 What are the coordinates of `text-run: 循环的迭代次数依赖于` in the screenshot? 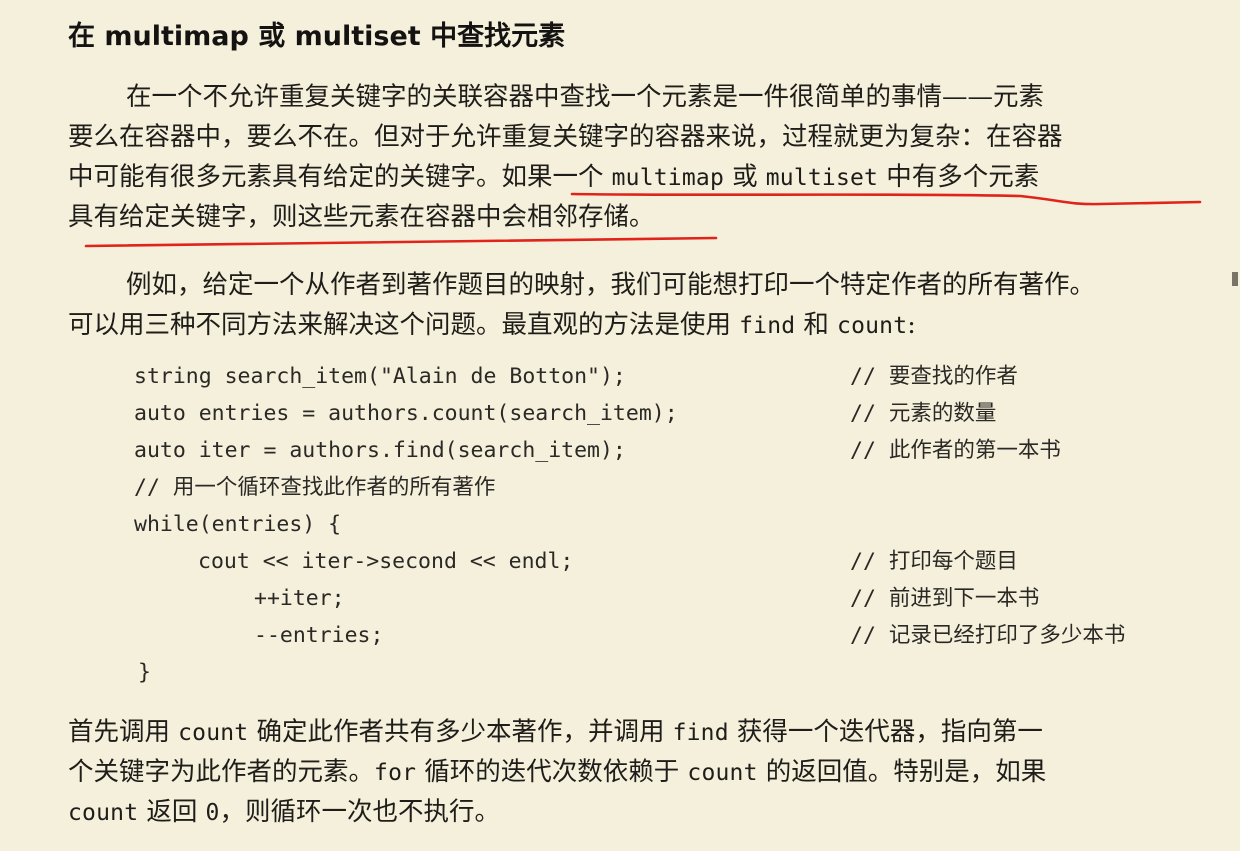 It's located at (552, 772).